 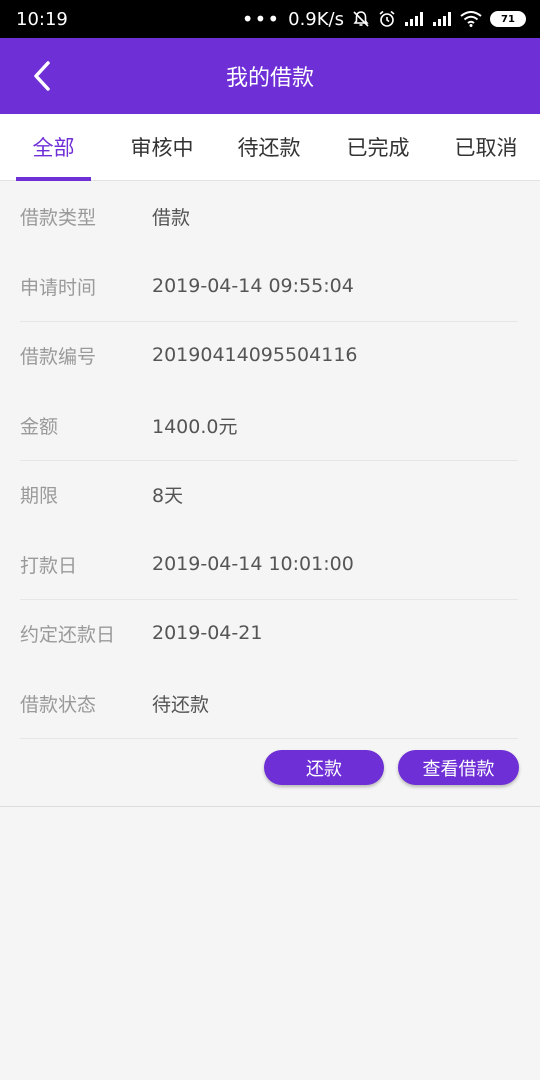 I want to click on loan-row-status: 借款状态 待还款, so click(x=269, y=703).